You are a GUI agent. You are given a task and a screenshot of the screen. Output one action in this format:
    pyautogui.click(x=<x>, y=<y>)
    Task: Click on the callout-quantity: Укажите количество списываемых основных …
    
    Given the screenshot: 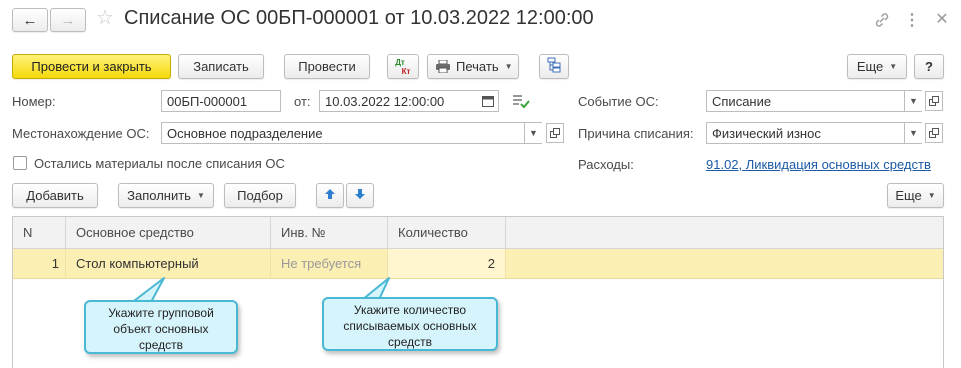 What is the action you would take?
    pyautogui.click(x=410, y=324)
    